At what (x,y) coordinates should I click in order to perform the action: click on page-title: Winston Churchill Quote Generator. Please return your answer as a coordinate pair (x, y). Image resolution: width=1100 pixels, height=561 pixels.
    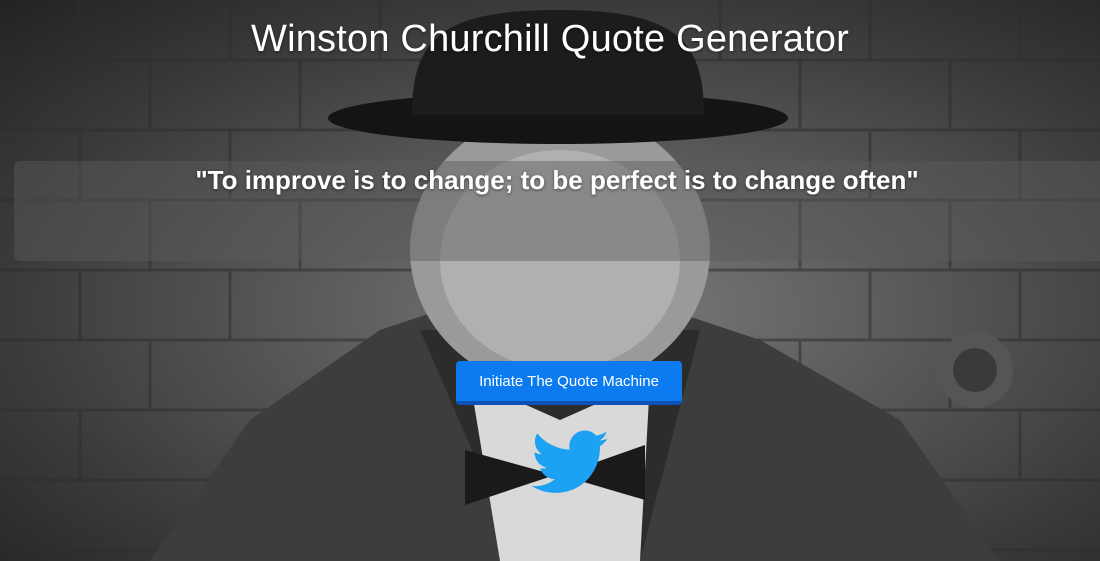
    Looking at the image, I should click on (550, 39).